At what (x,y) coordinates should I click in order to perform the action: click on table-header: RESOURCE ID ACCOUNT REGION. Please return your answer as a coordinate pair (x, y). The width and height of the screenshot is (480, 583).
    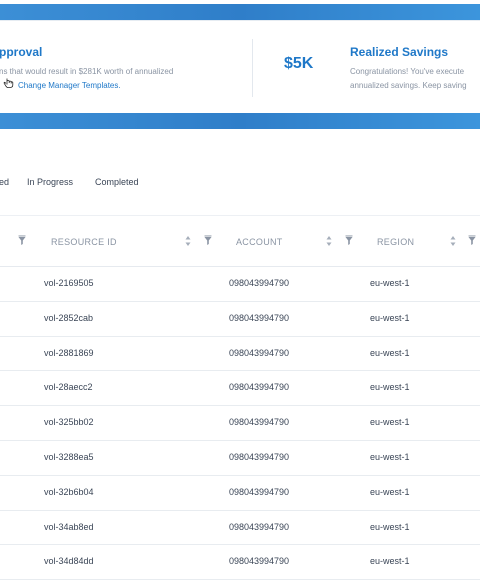
    Looking at the image, I should click on (240, 241).